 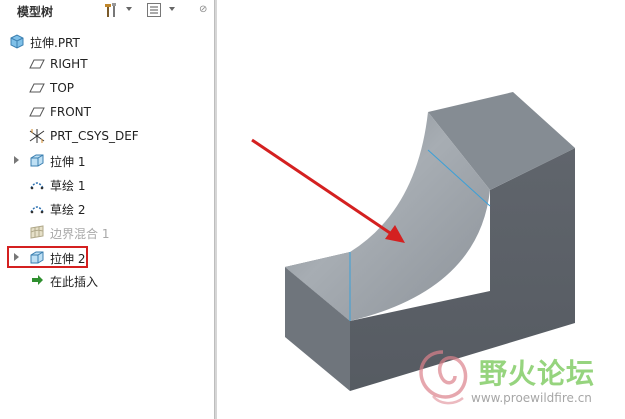 I want to click on expand-arrow-icon, so click(x=16, y=160).